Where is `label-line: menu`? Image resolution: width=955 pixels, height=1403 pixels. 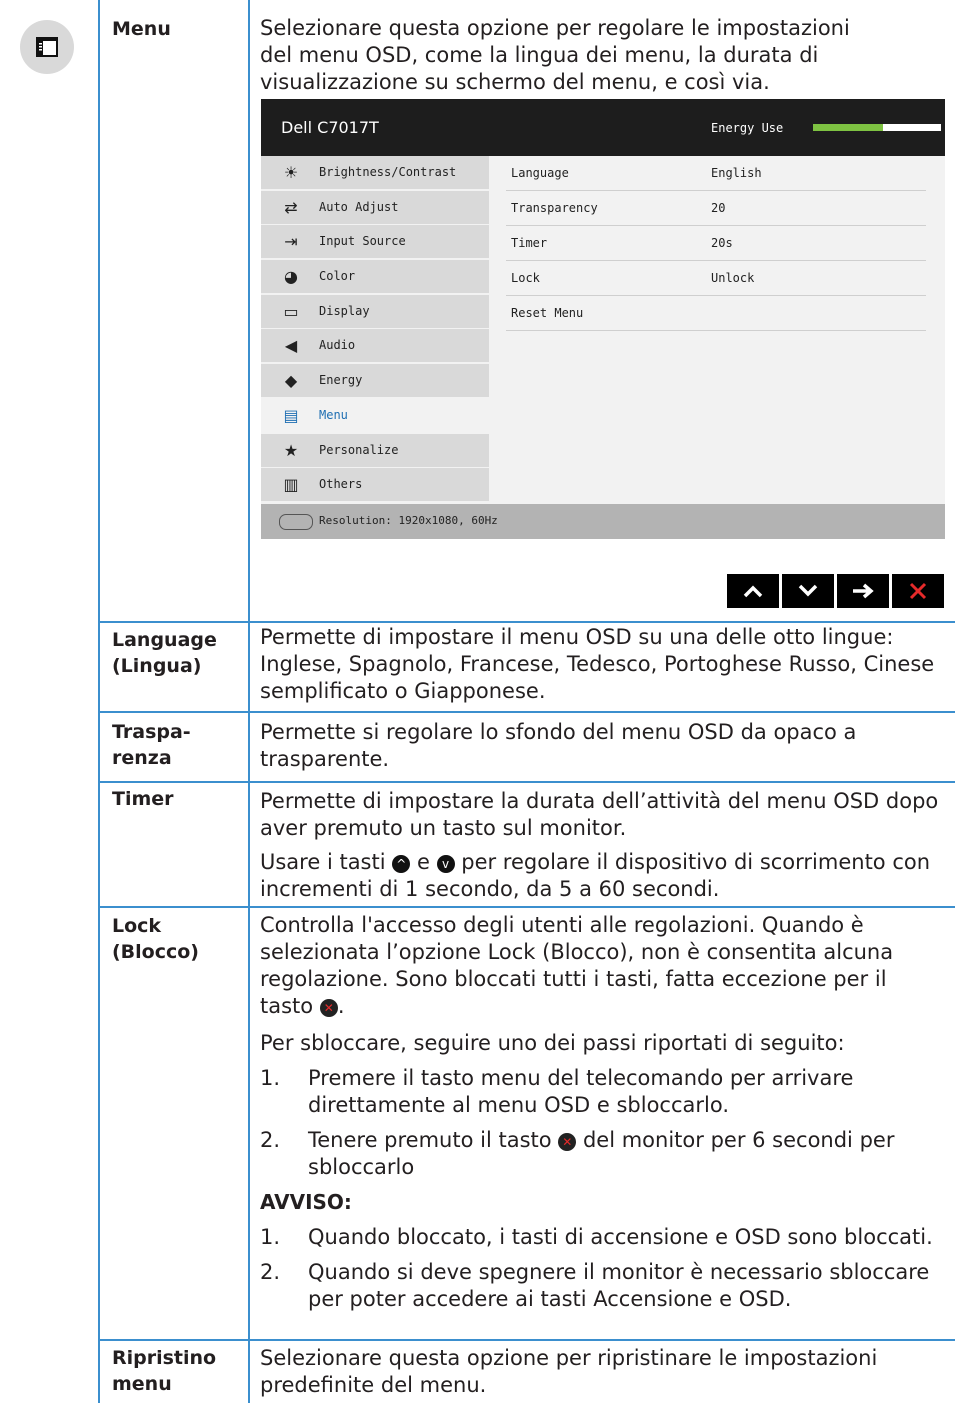 label-line: menu is located at coordinates (142, 1384).